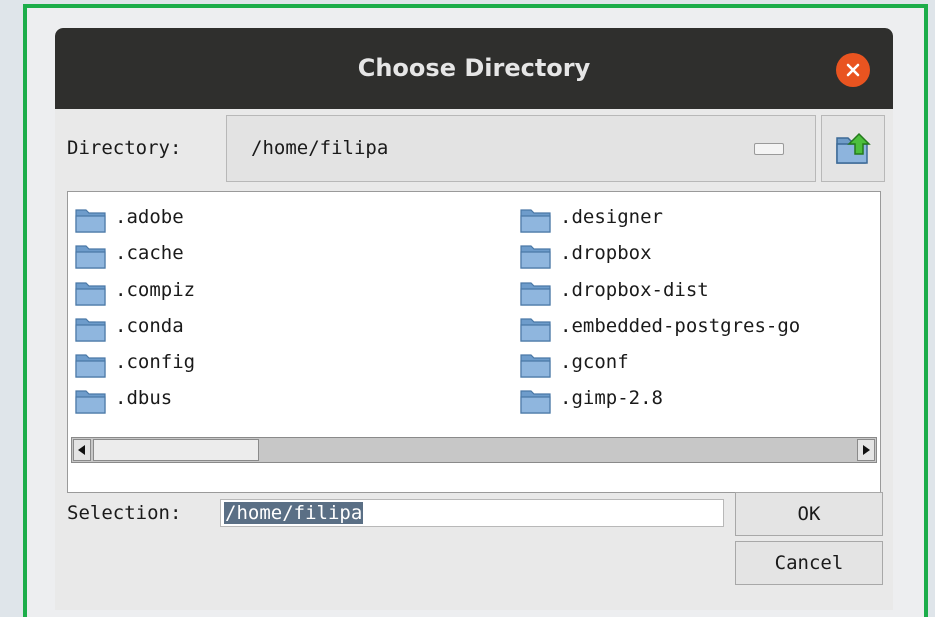 This screenshot has width=935, height=617. What do you see at coordinates (769, 149) in the screenshot?
I see `combo-handle` at bounding box center [769, 149].